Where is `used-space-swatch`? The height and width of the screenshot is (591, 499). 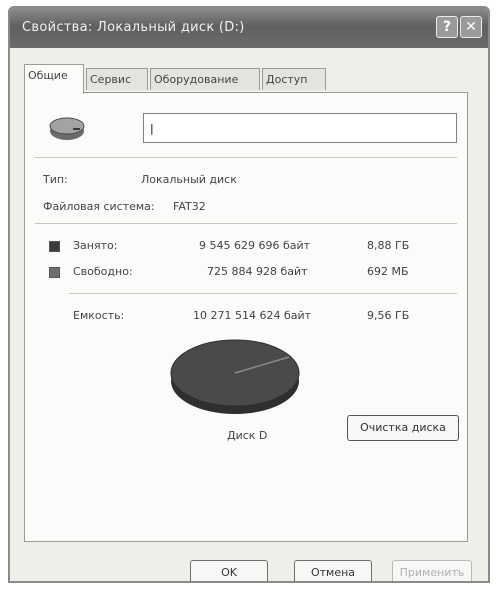 used-space-swatch is located at coordinates (54, 246).